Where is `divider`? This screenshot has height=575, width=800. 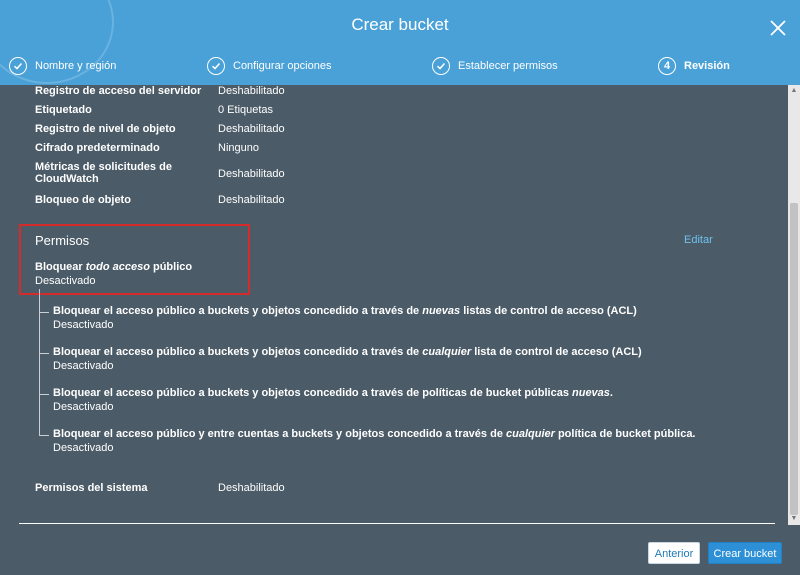
divider is located at coordinates (397, 523).